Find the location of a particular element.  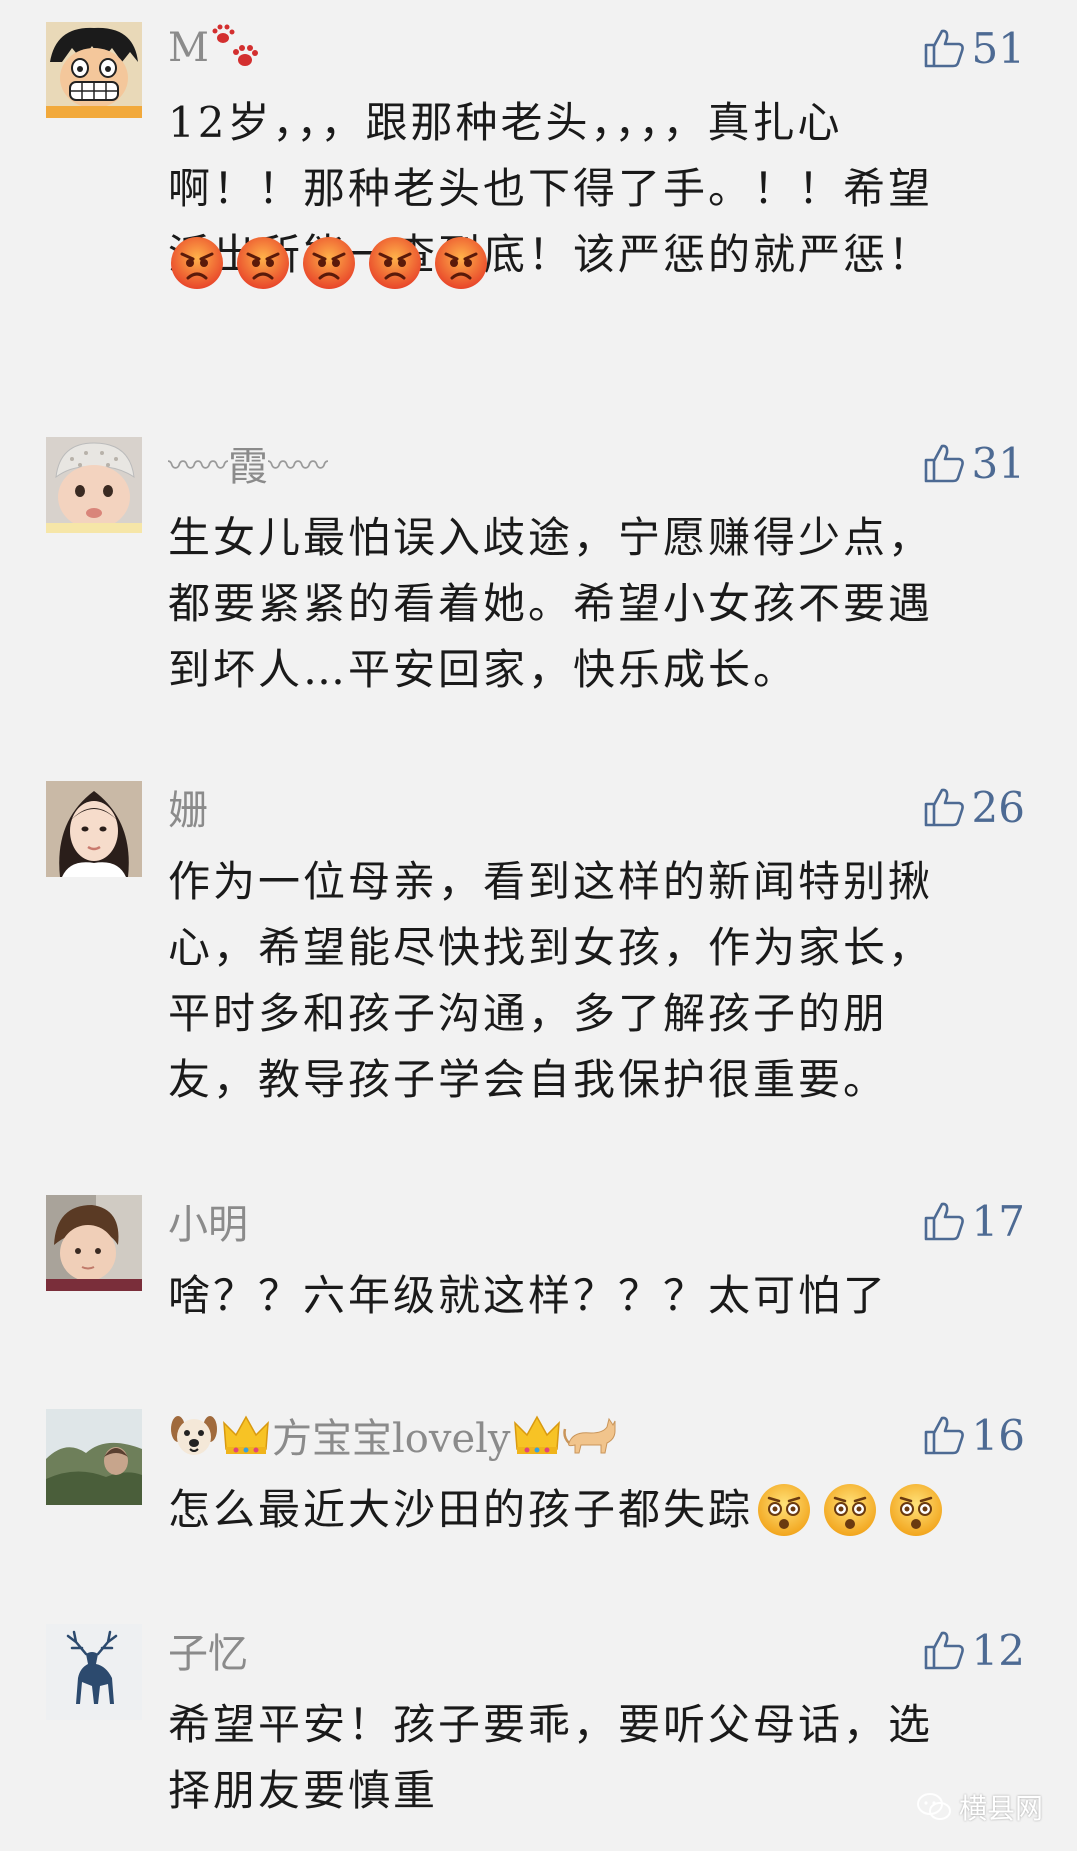

like-count: 16 is located at coordinates (998, 1435).